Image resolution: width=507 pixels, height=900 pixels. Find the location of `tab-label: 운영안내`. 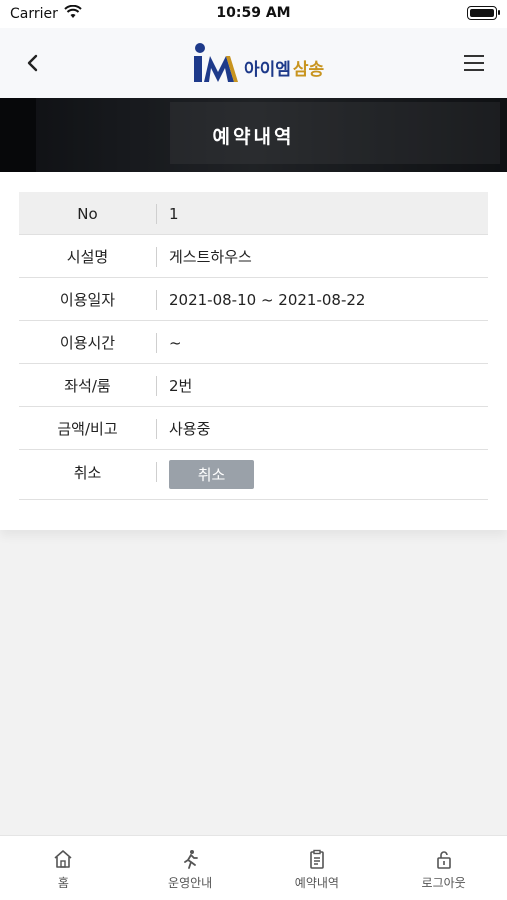

tab-label: 운영안내 is located at coordinates (190, 883).